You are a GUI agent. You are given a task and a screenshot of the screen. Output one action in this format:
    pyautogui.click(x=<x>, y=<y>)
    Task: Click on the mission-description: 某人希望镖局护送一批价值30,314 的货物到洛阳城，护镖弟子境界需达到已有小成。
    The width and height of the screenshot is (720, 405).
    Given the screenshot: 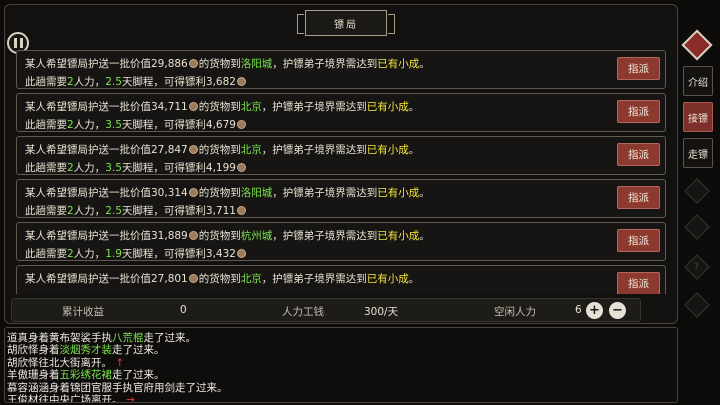 What is the action you would take?
    pyautogui.click(x=227, y=193)
    